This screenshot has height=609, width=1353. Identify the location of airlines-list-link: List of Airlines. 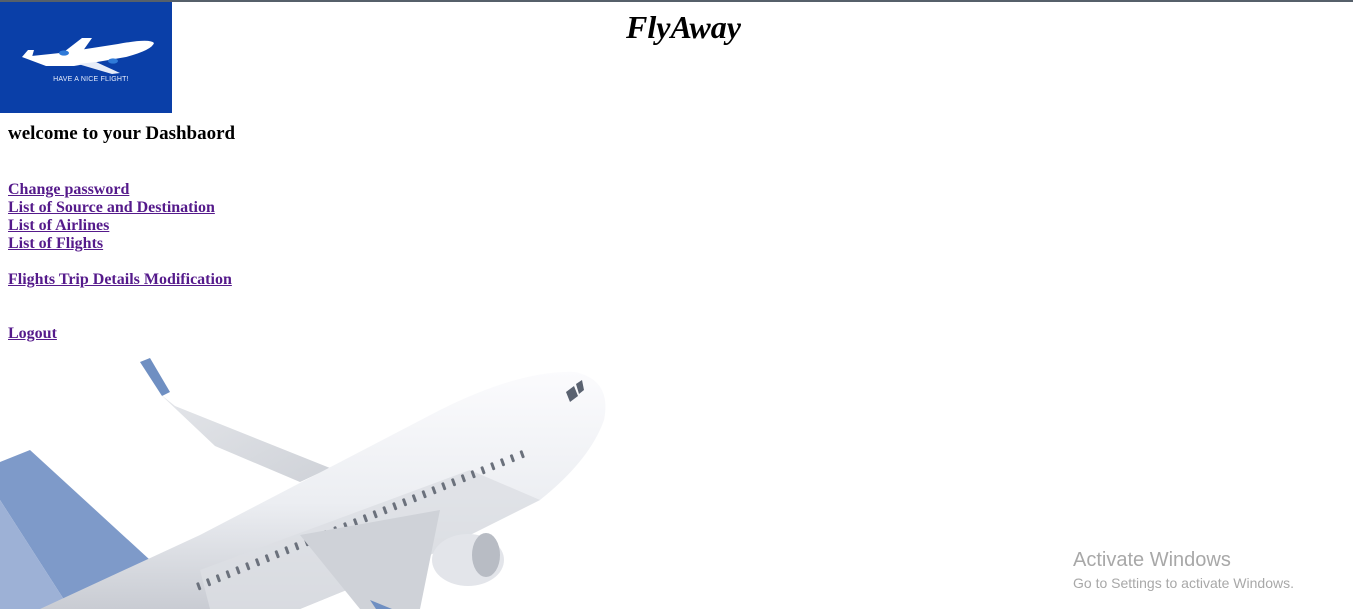
(58, 226).